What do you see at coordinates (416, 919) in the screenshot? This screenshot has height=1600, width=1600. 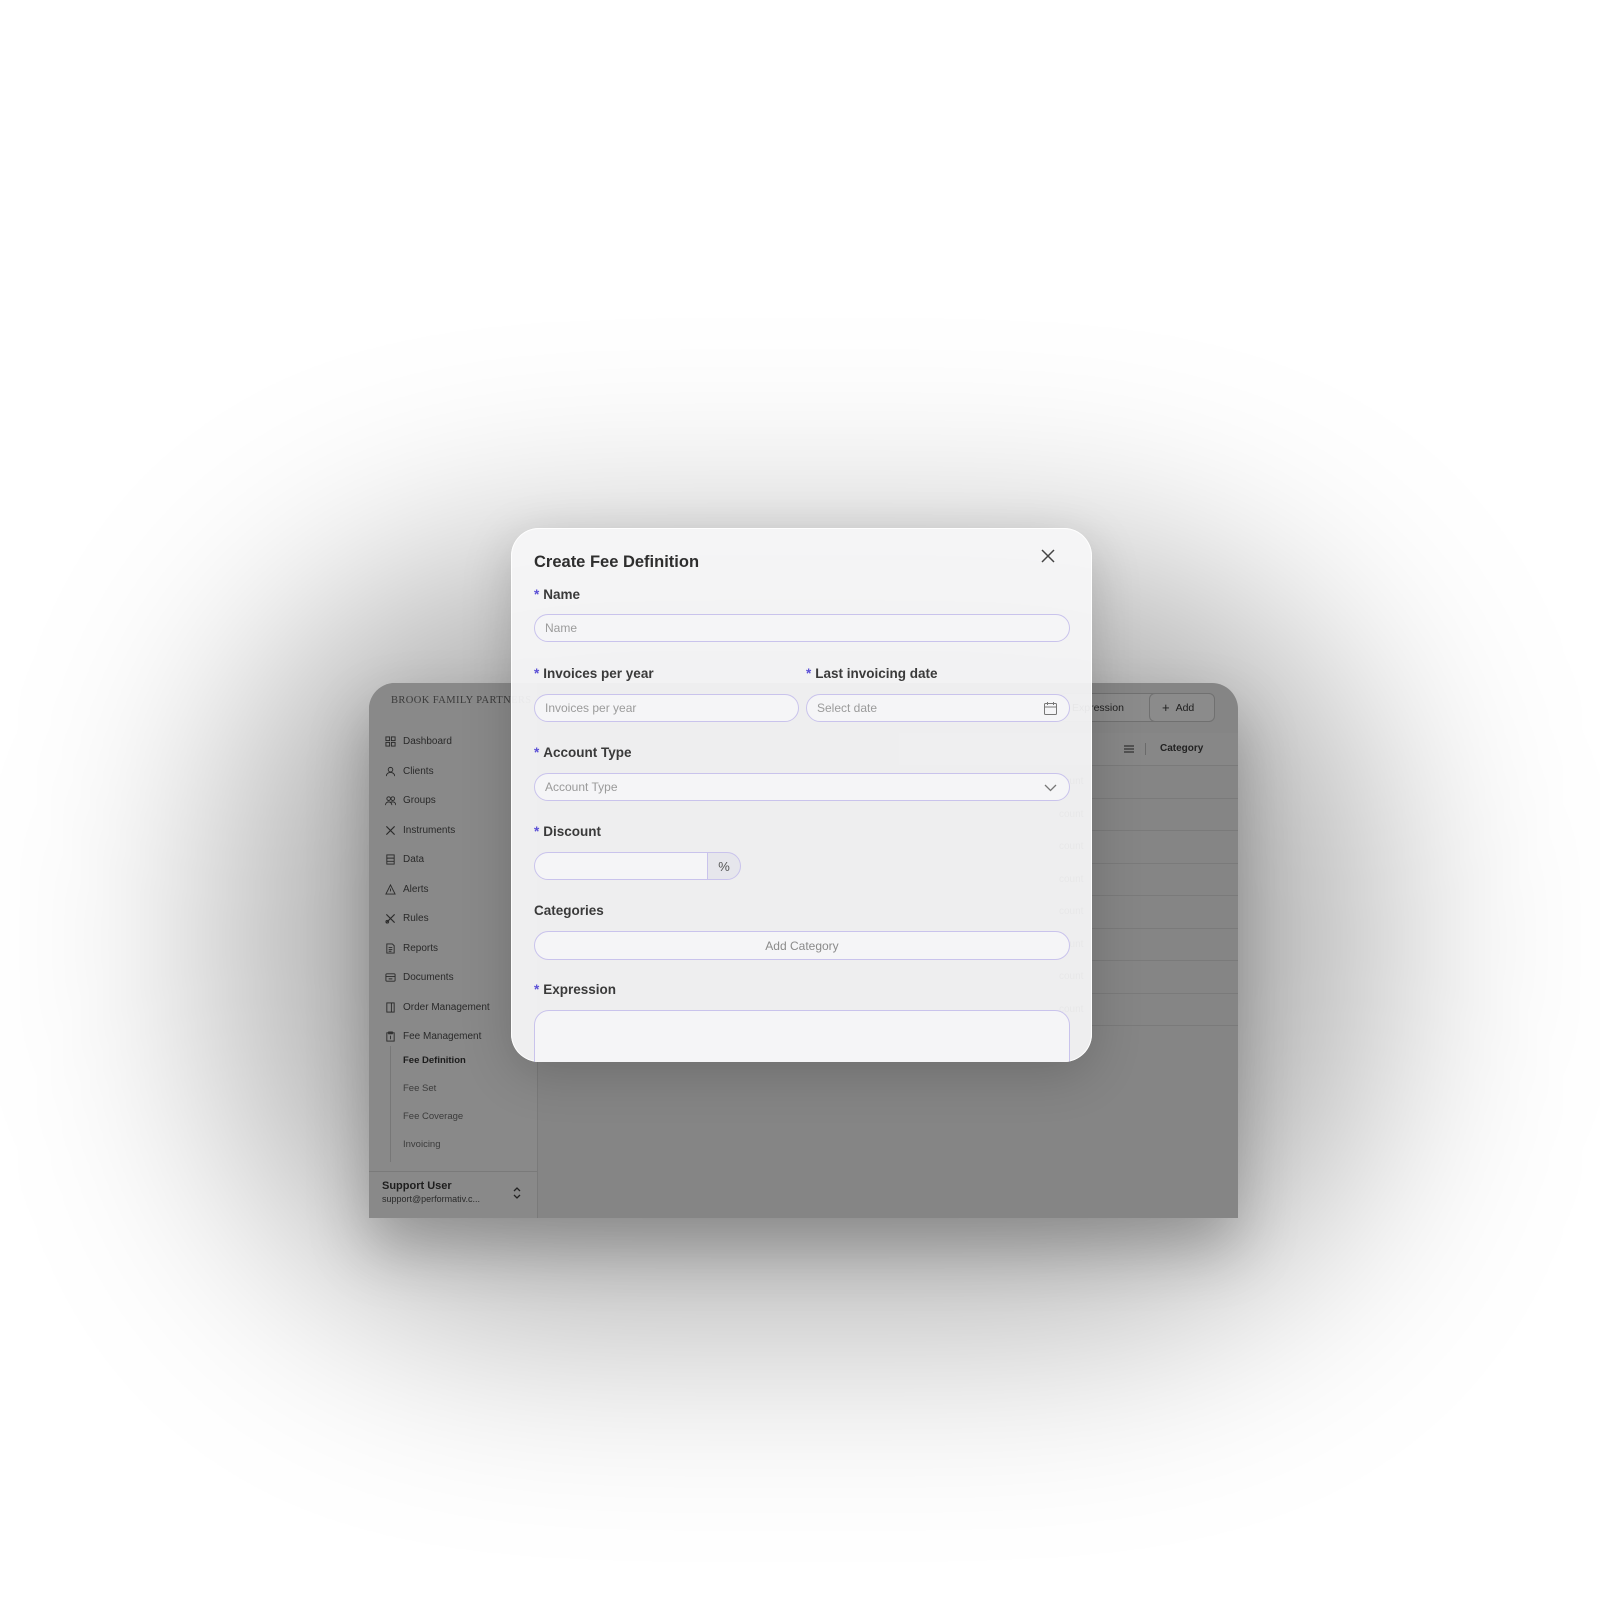 I see `sidebar-item-label: Rules` at bounding box center [416, 919].